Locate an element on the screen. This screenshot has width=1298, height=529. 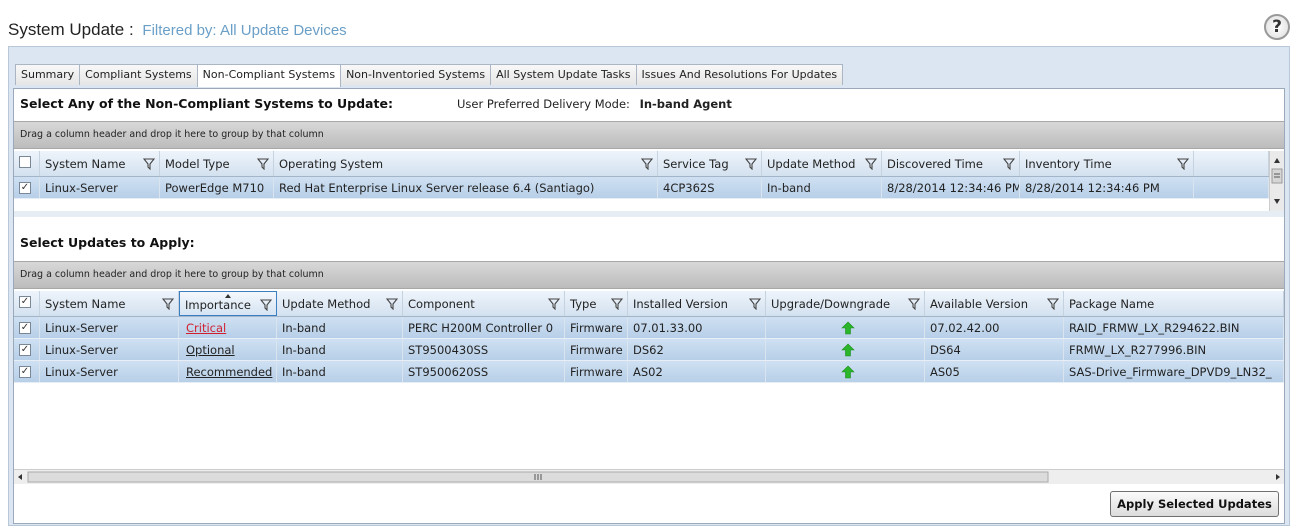
column-header-service-tag: Service Tag is located at coordinates (710, 163).